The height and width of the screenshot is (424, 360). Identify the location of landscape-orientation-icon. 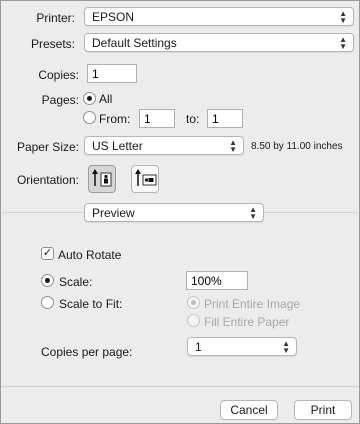
(146, 177).